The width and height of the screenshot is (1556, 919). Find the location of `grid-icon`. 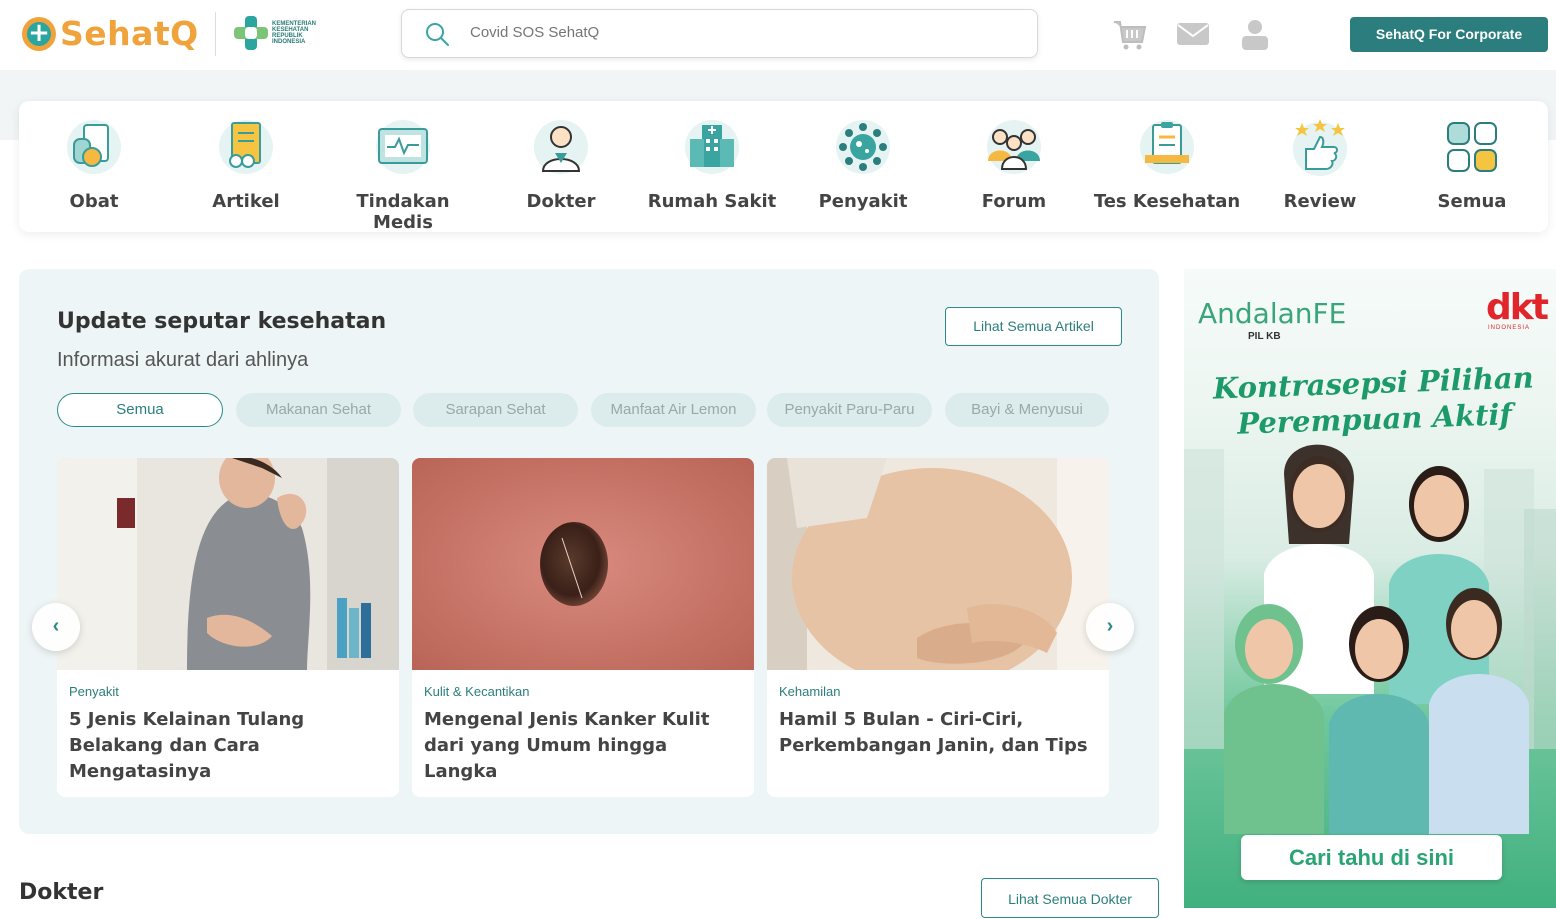

grid-icon is located at coordinates (1472, 147).